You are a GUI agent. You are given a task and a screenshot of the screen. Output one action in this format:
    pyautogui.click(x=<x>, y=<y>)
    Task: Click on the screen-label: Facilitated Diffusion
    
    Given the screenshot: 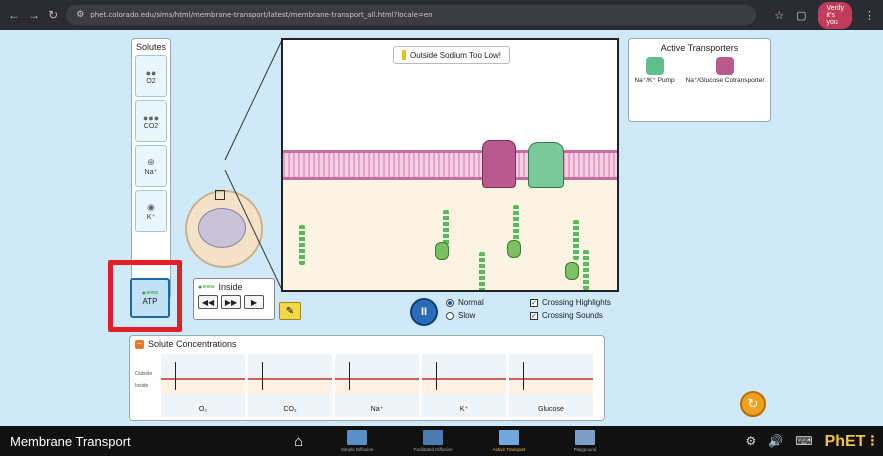 What is the action you would take?
    pyautogui.click(x=433, y=449)
    